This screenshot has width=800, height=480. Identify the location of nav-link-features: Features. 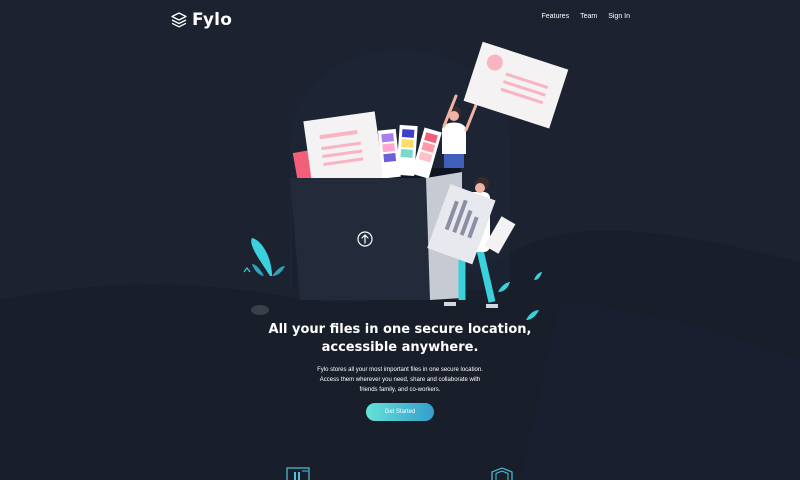
(555, 16).